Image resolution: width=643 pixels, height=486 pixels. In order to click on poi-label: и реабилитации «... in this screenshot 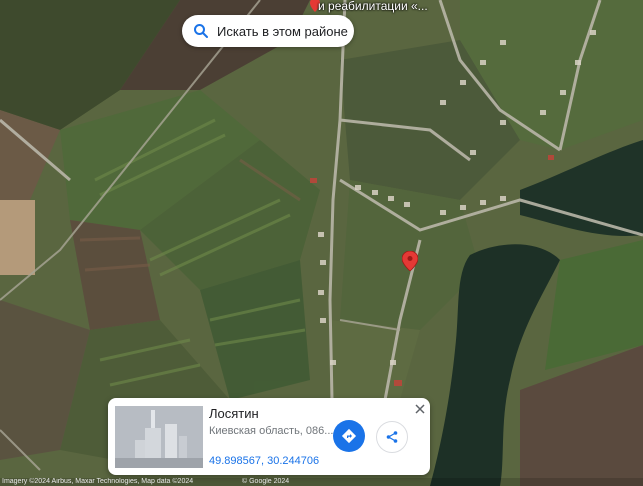, I will do `click(373, 7)`.